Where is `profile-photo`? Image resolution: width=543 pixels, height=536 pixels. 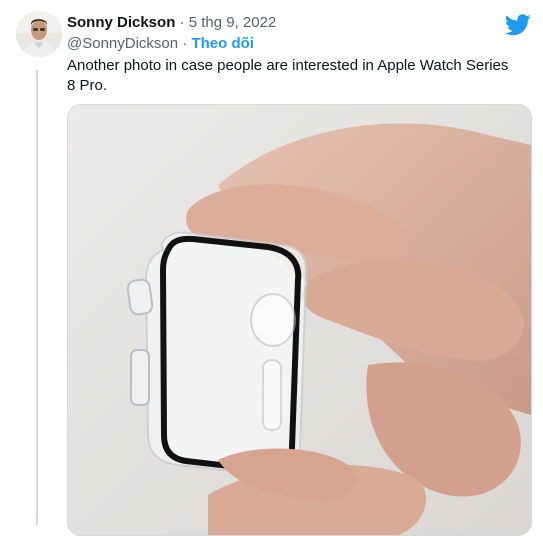
profile-photo is located at coordinates (39, 34).